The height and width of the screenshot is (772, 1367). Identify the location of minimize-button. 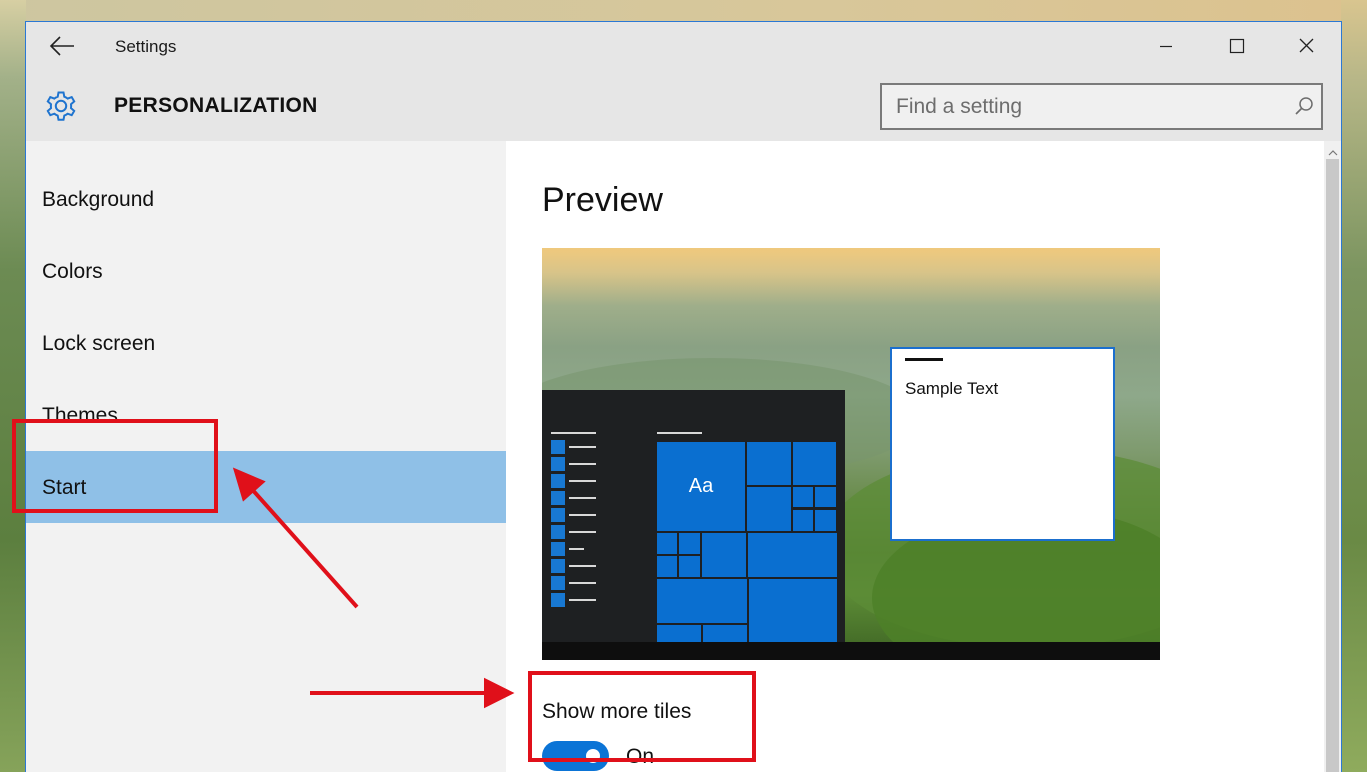
(1166, 46).